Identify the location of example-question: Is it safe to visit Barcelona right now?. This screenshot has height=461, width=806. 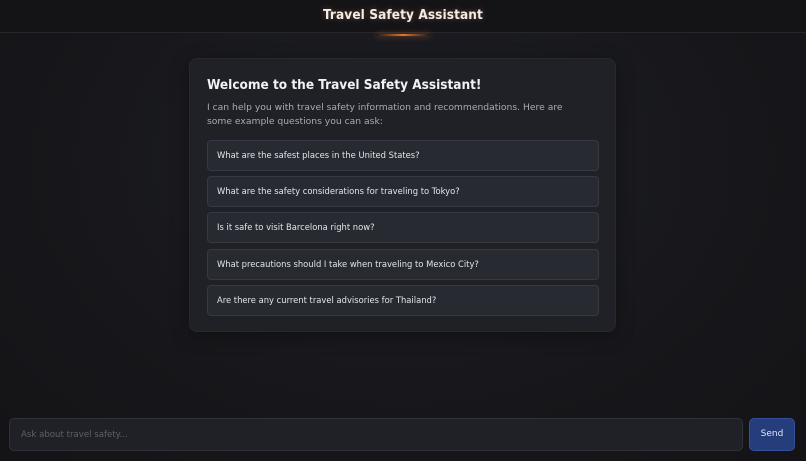
(403, 227).